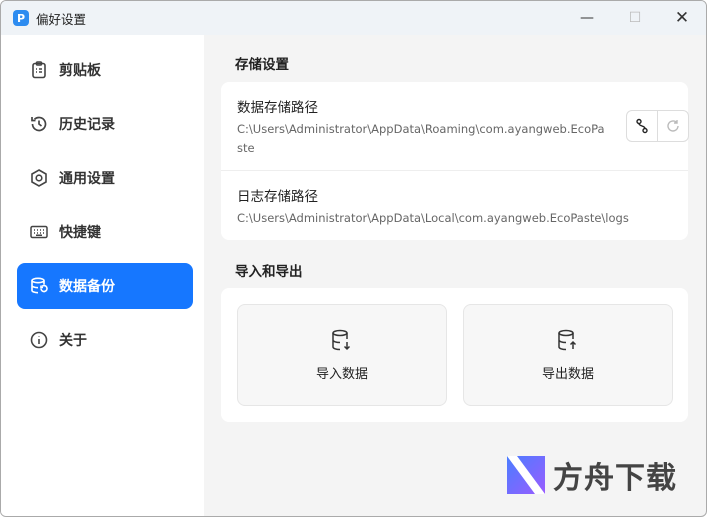 The height and width of the screenshot is (519, 709). Describe the element at coordinates (587, 18) in the screenshot. I see `minimize-button: —` at that location.